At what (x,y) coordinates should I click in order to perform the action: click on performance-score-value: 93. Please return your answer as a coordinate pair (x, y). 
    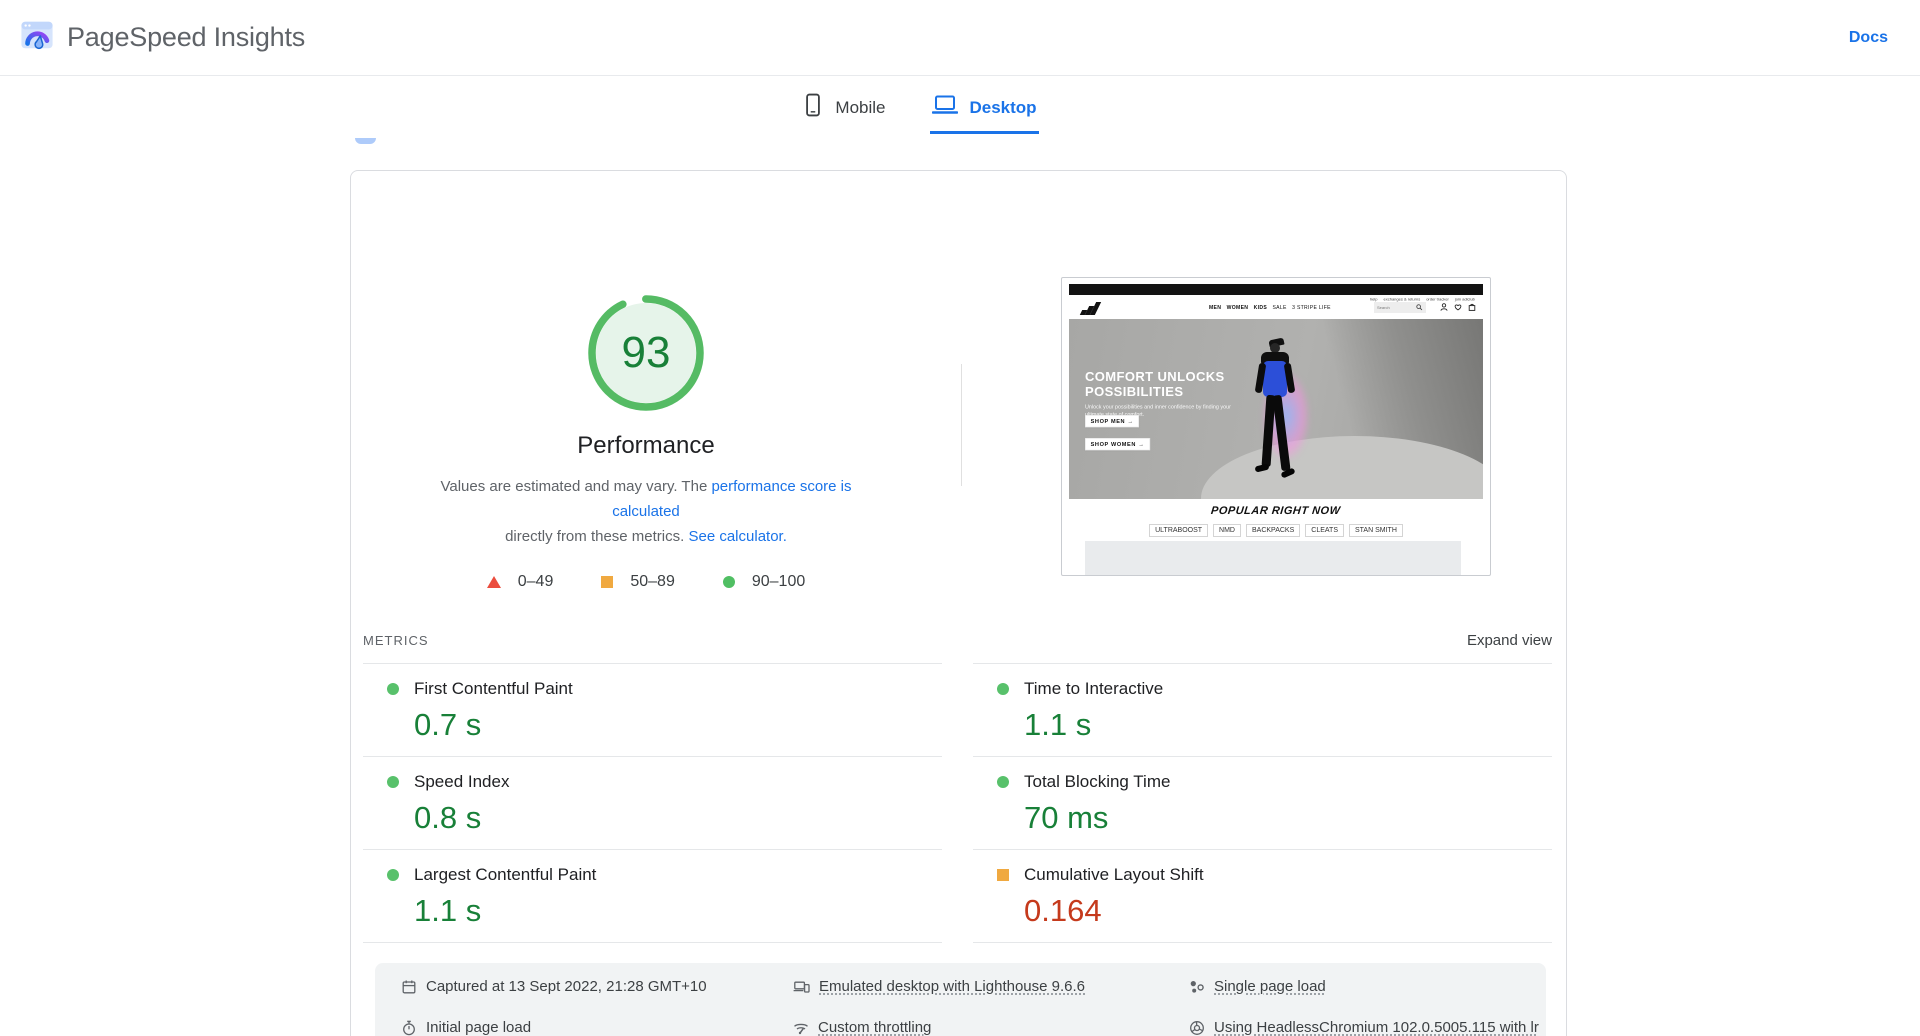
    Looking at the image, I should click on (646, 352).